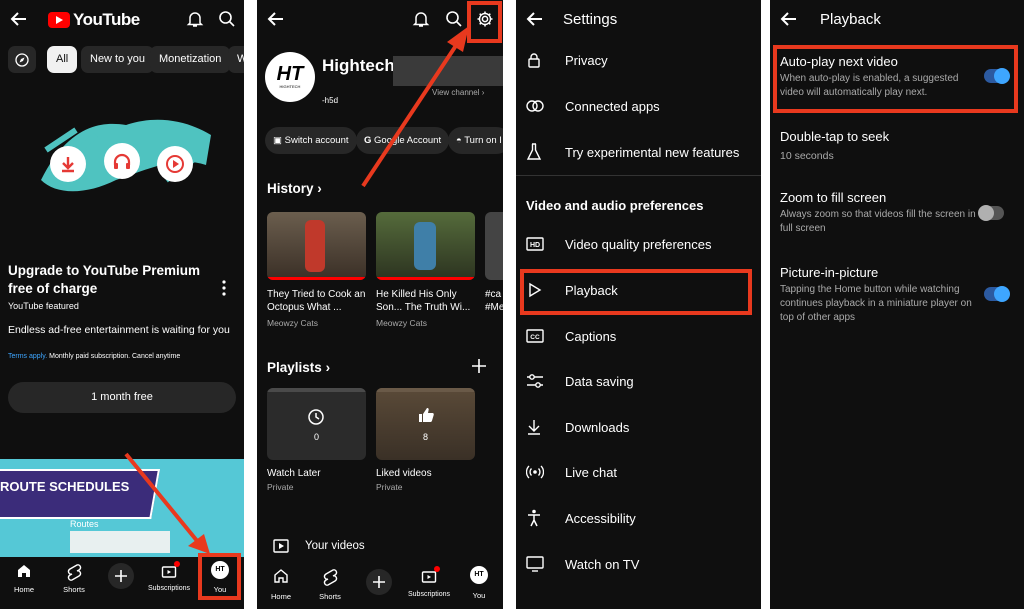 The width and height of the screenshot is (1024, 609). I want to click on divider, so click(638, 175).